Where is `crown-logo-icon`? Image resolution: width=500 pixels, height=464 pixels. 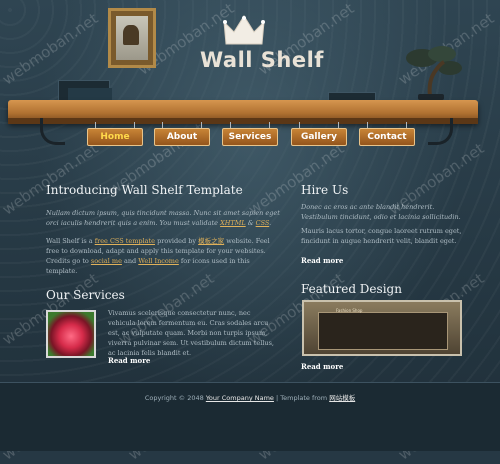
crown-logo-icon is located at coordinates (244, 30).